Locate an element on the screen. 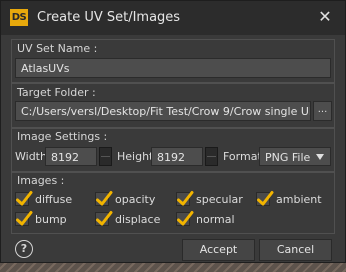 This screenshot has width=346, height=272. checkbox-normal: normal is located at coordinates (205, 218).